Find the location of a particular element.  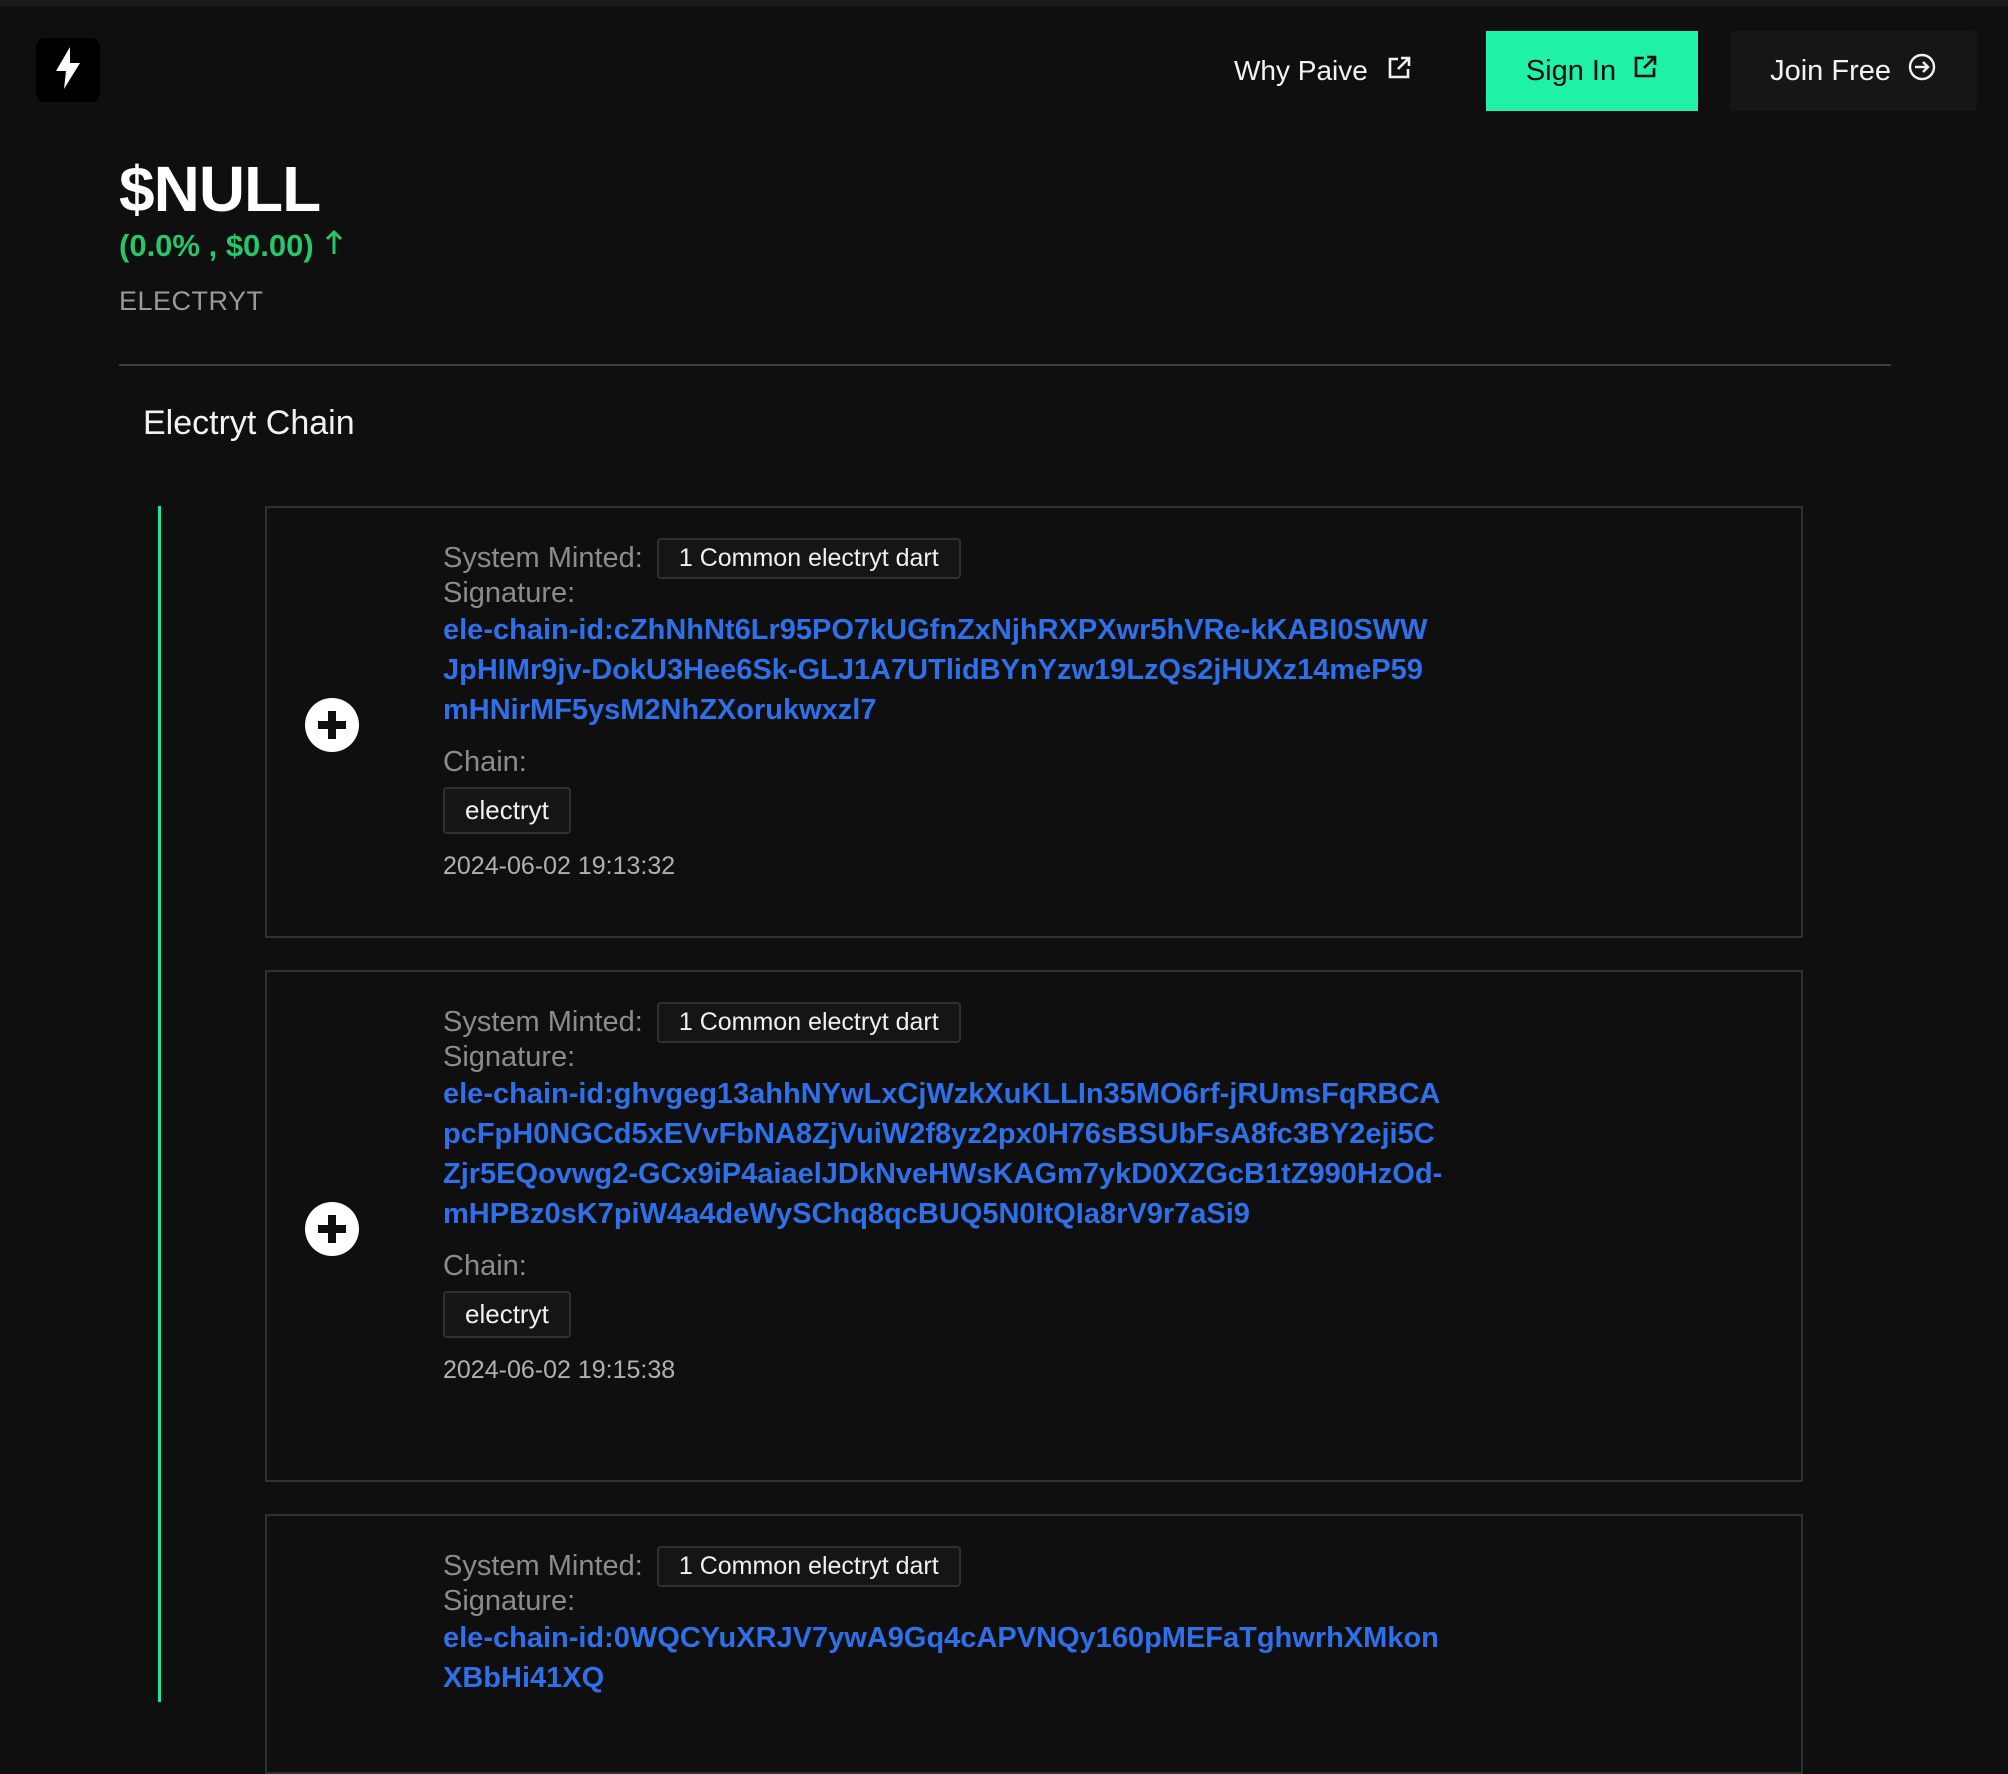

timeline-line is located at coordinates (159, 1104).